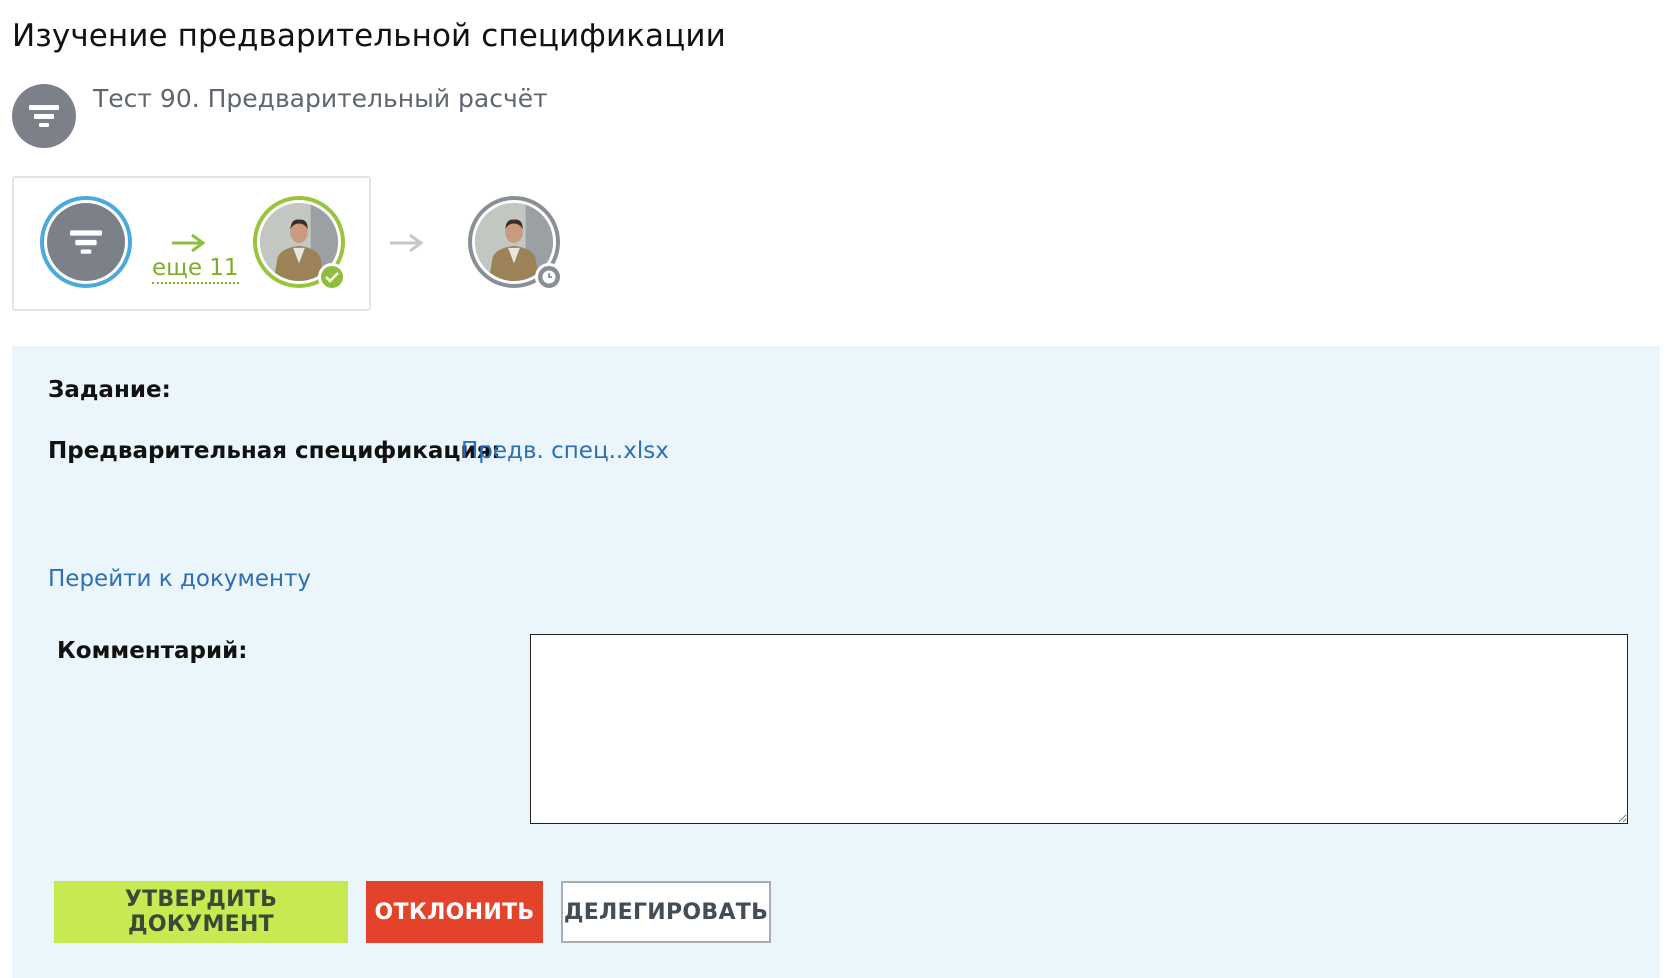 The image size is (1672, 978). I want to click on spec-file-link: Предв. спец..xlsx, so click(565, 451).